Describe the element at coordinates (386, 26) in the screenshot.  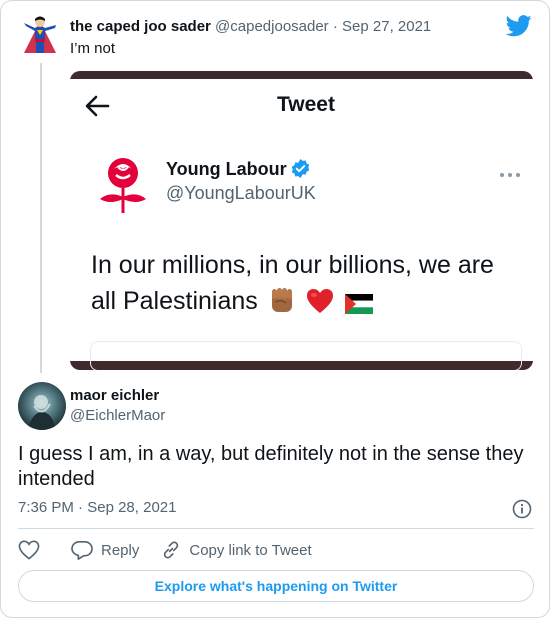
I see `parent-date: Sep 27, 2021` at that location.